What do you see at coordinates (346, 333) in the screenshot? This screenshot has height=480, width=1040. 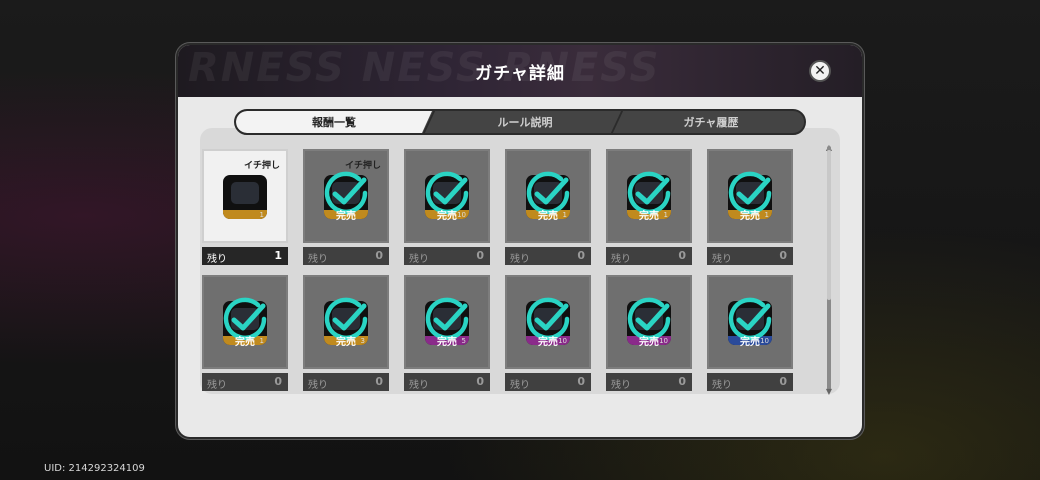 I see `reward-card: 3 完売 残り 0` at bounding box center [346, 333].